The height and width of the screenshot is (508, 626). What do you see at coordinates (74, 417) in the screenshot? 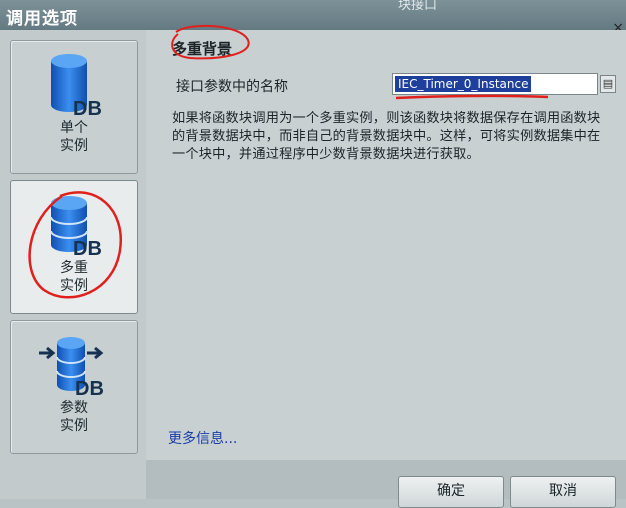
I see `option-label: 参数 实例` at bounding box center [74, 417].